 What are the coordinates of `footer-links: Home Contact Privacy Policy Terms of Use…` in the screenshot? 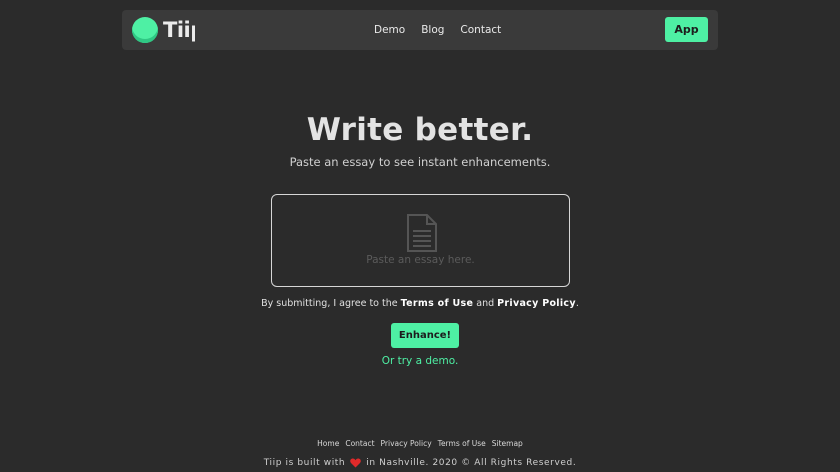 It's located at (420, 443).